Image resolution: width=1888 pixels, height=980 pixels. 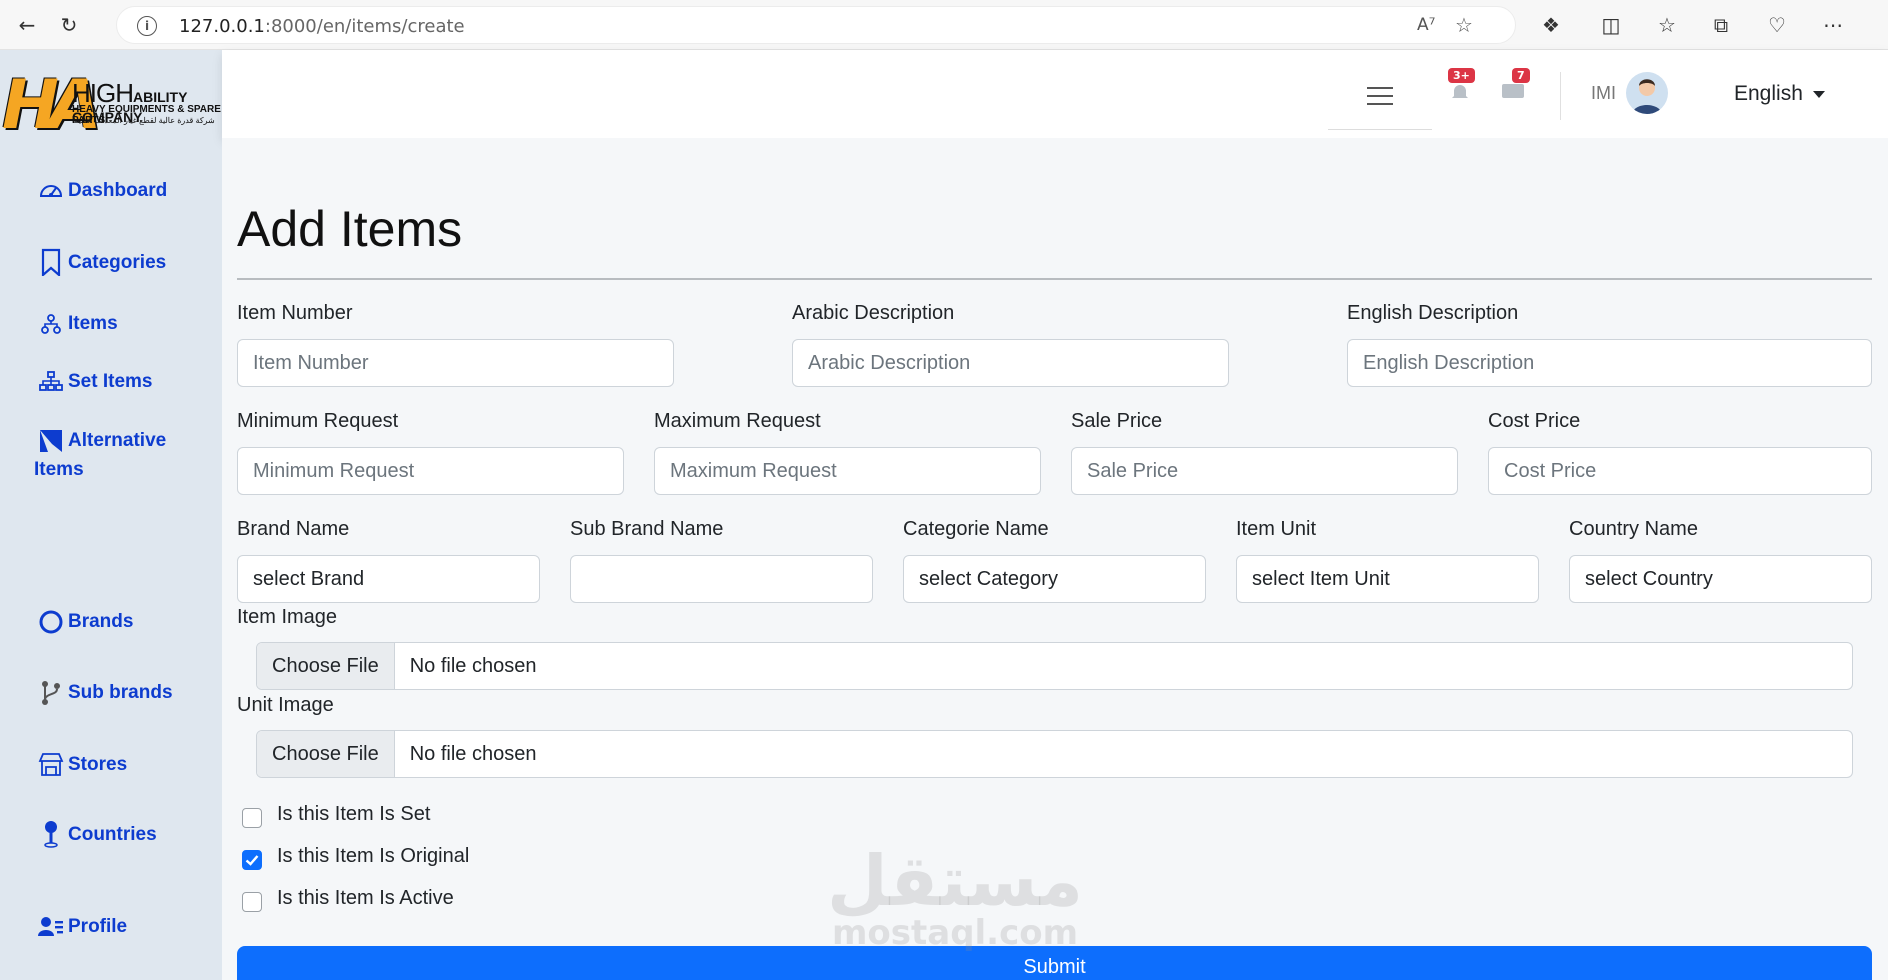 What do you see at coordinates (1054, 666) in the screenshot?
I see `item-image-file-input: Choose File No file chosen` at bounding box center [1054, 666].